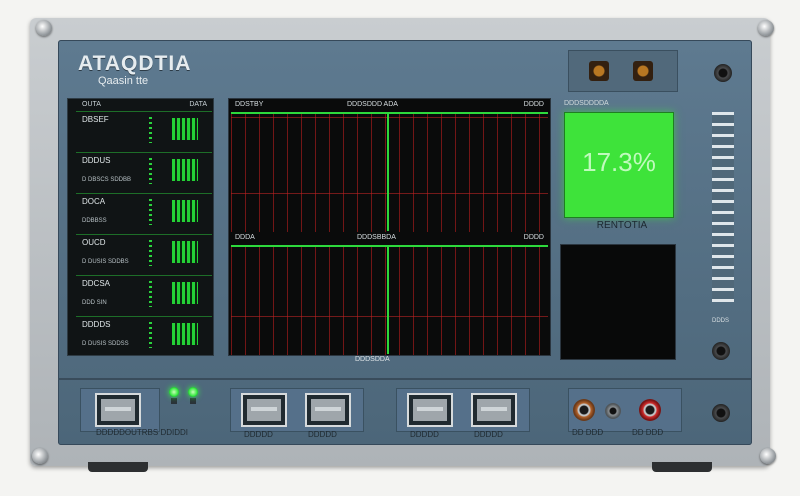 This screenshot has width=800, height=496. What do you see at coordinates (144, 253) in the screenshot?
I see `channel-row: OUCD D DUSIS SDDBS` at bounding box center [144, 253].